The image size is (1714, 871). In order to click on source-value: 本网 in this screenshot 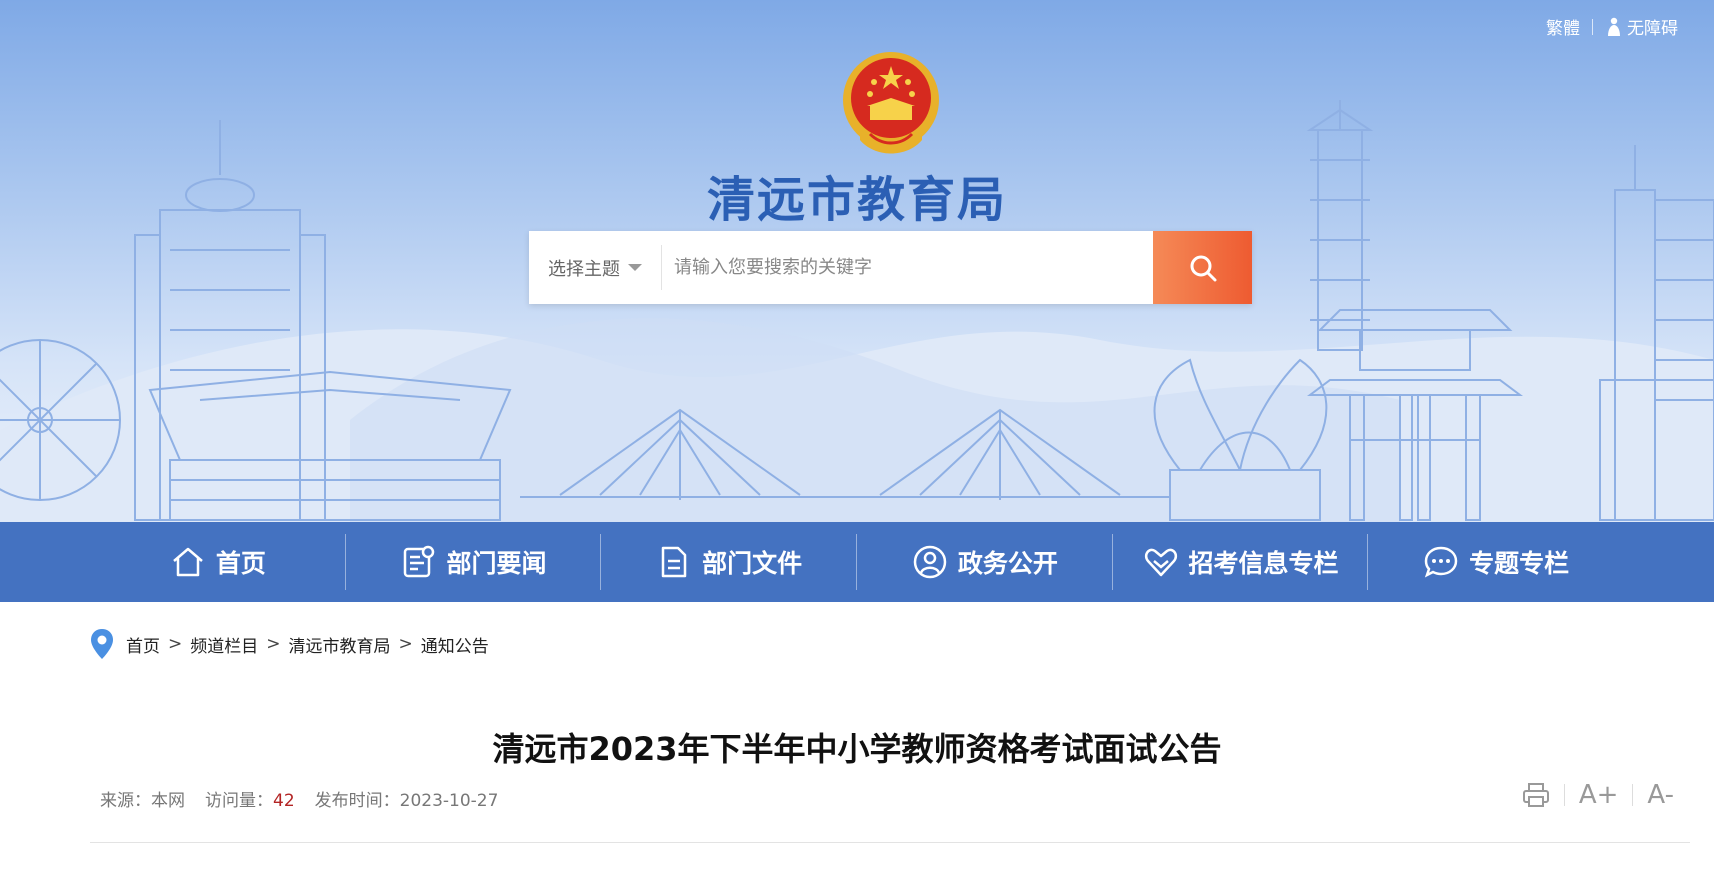, I will do `click(168, 801)`.